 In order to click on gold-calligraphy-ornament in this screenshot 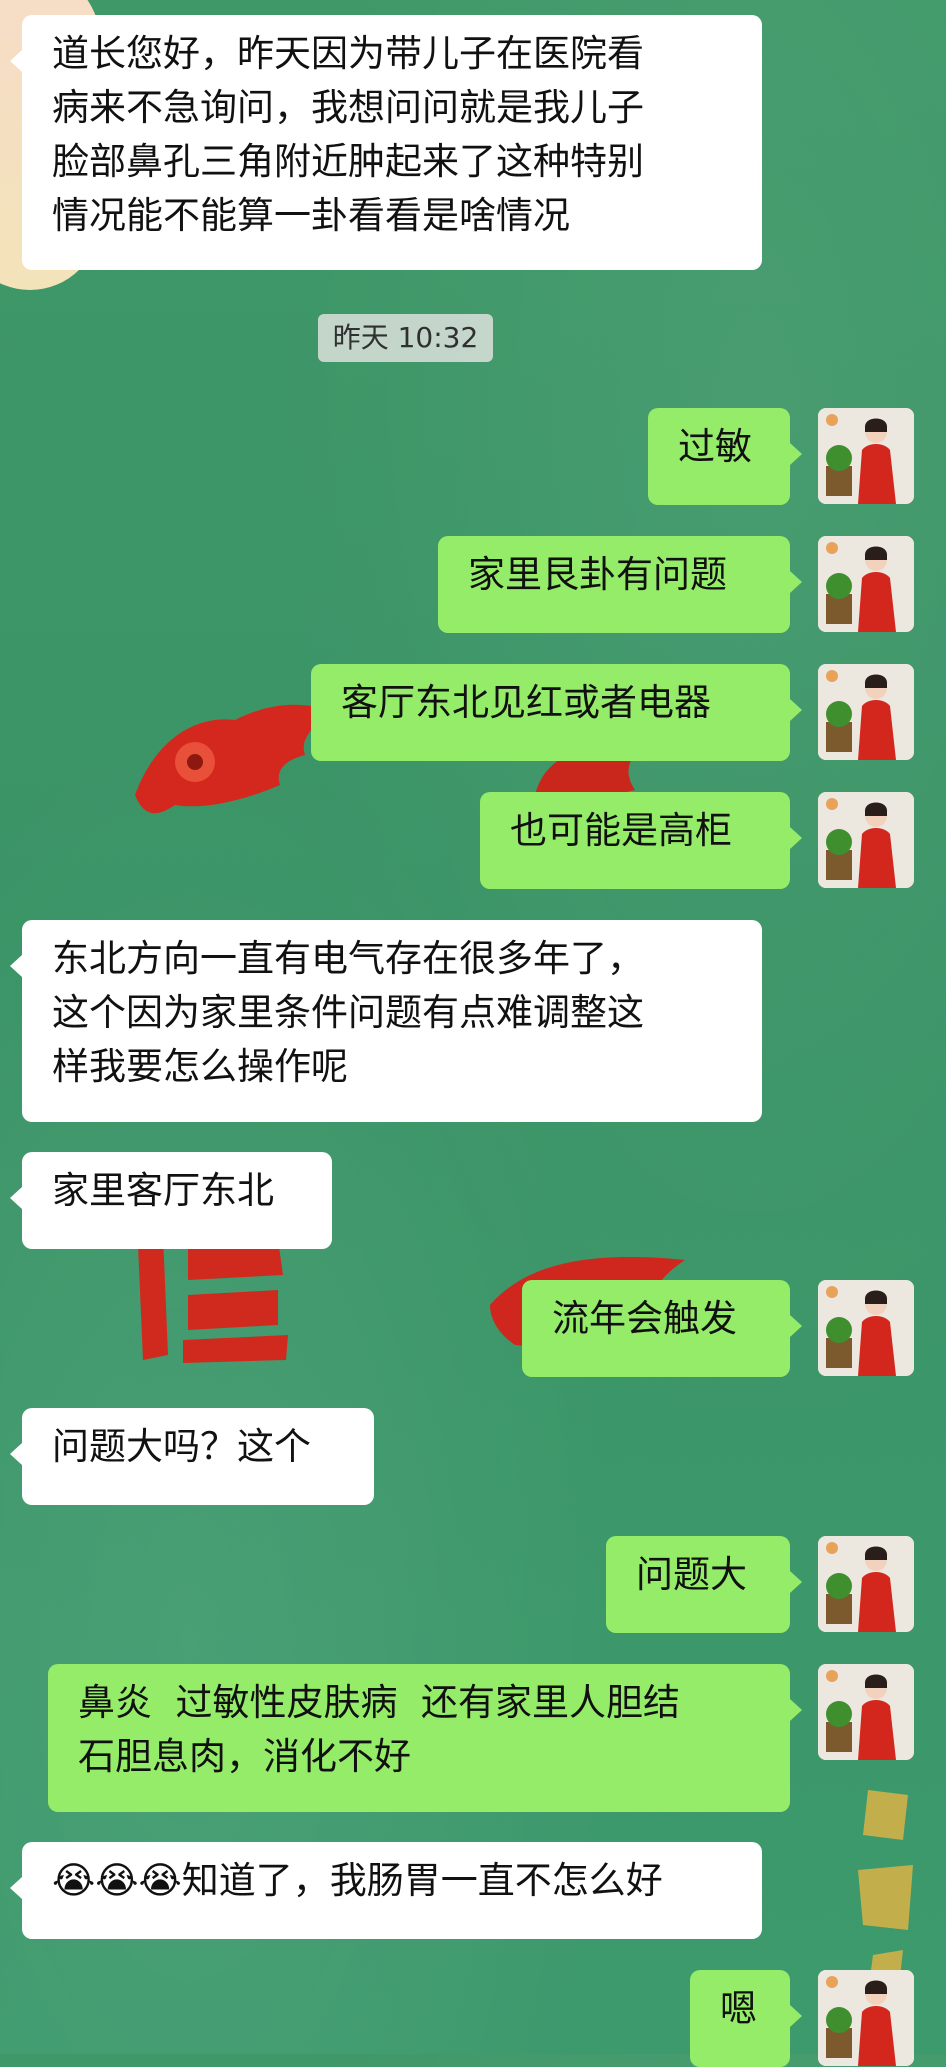, I will do `click(885, 1892)`.